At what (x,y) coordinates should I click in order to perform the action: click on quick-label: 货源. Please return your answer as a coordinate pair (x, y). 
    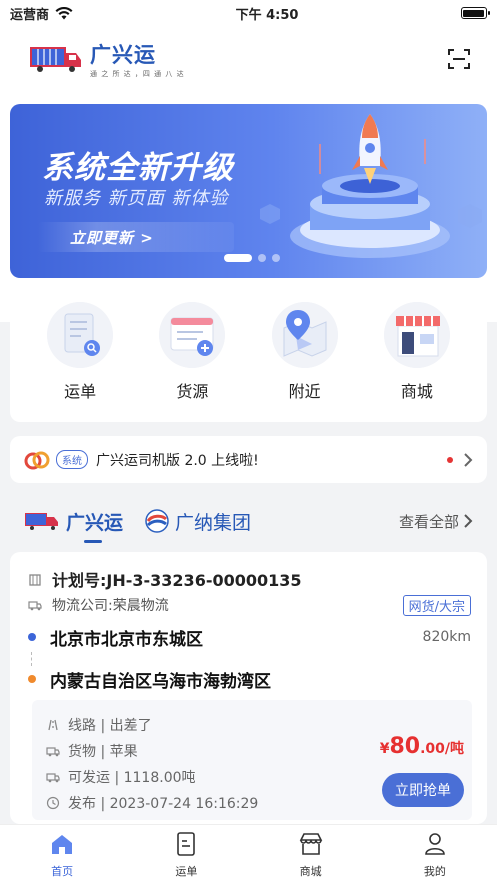
    Looking at the image, I should click on (192, 391).